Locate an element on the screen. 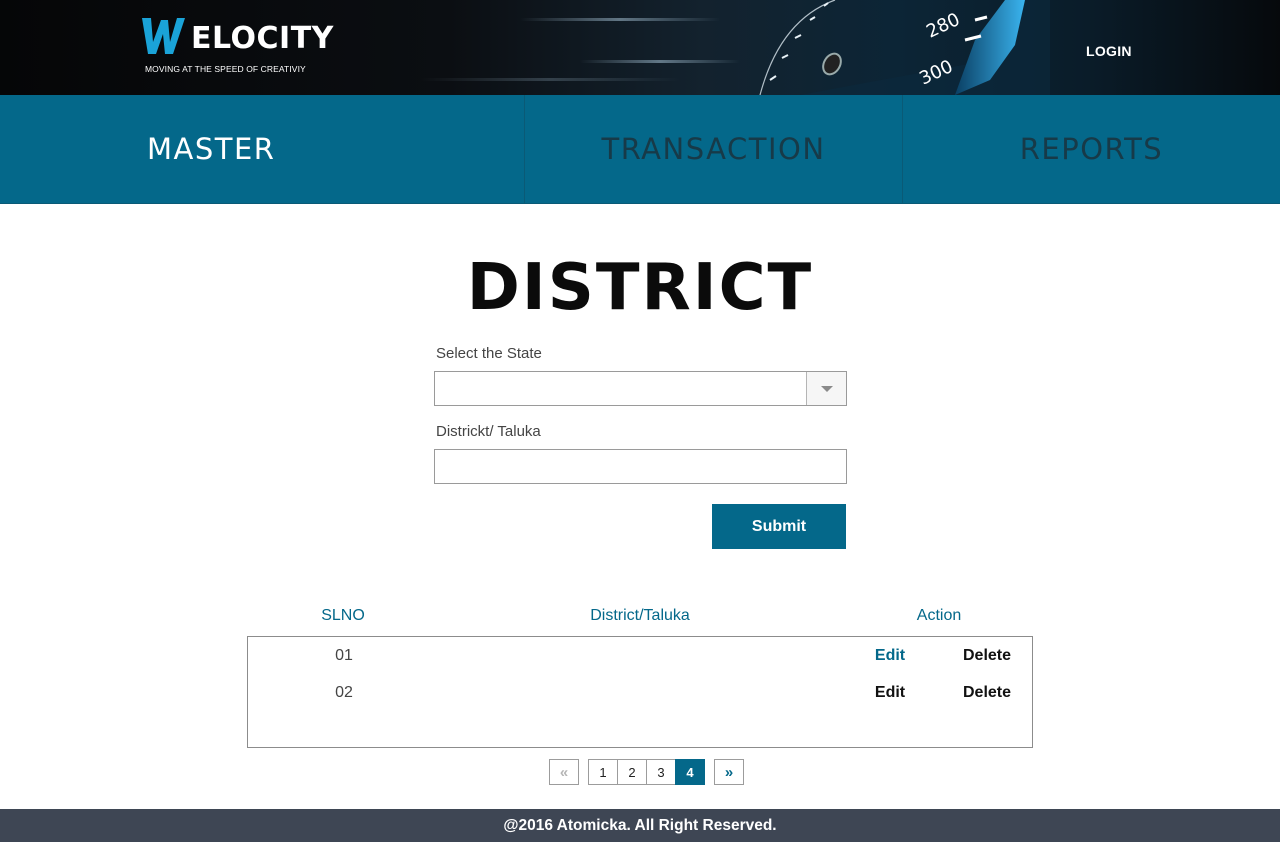 The width and height of the screenshot is (1280, 842). pagination: « 1 2 3 4 » is located at coordinates (640, 772).